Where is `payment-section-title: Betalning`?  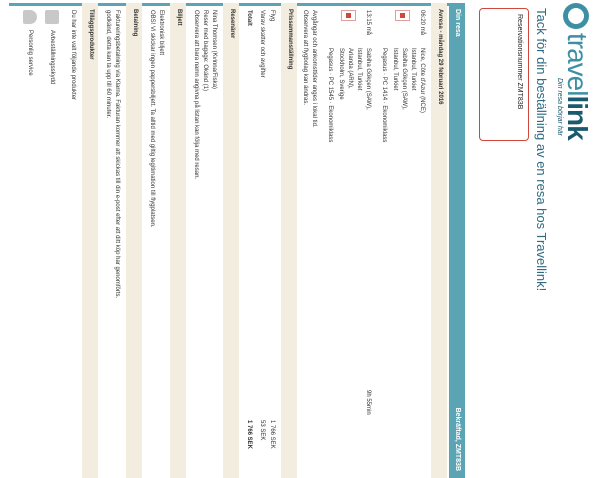 payment-section-title: Betalning is located at coordinates (135, 23).